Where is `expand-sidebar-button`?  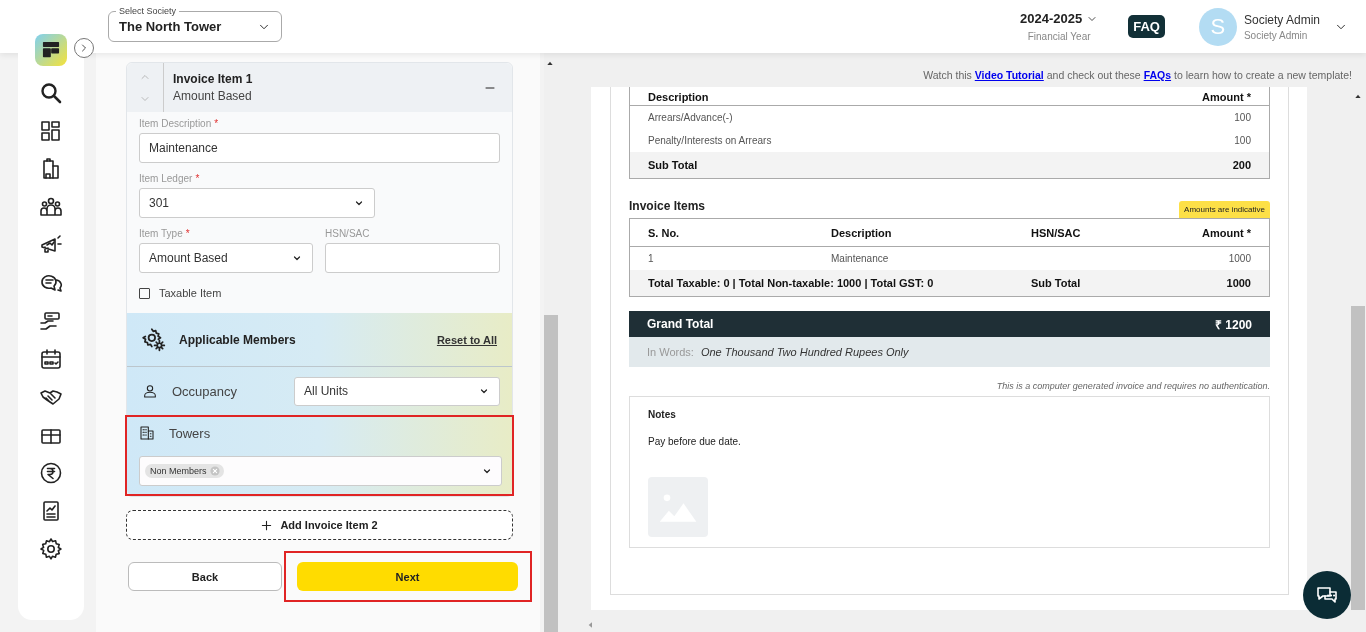
expand-sidebar-button is located at coordinates (84, 48).